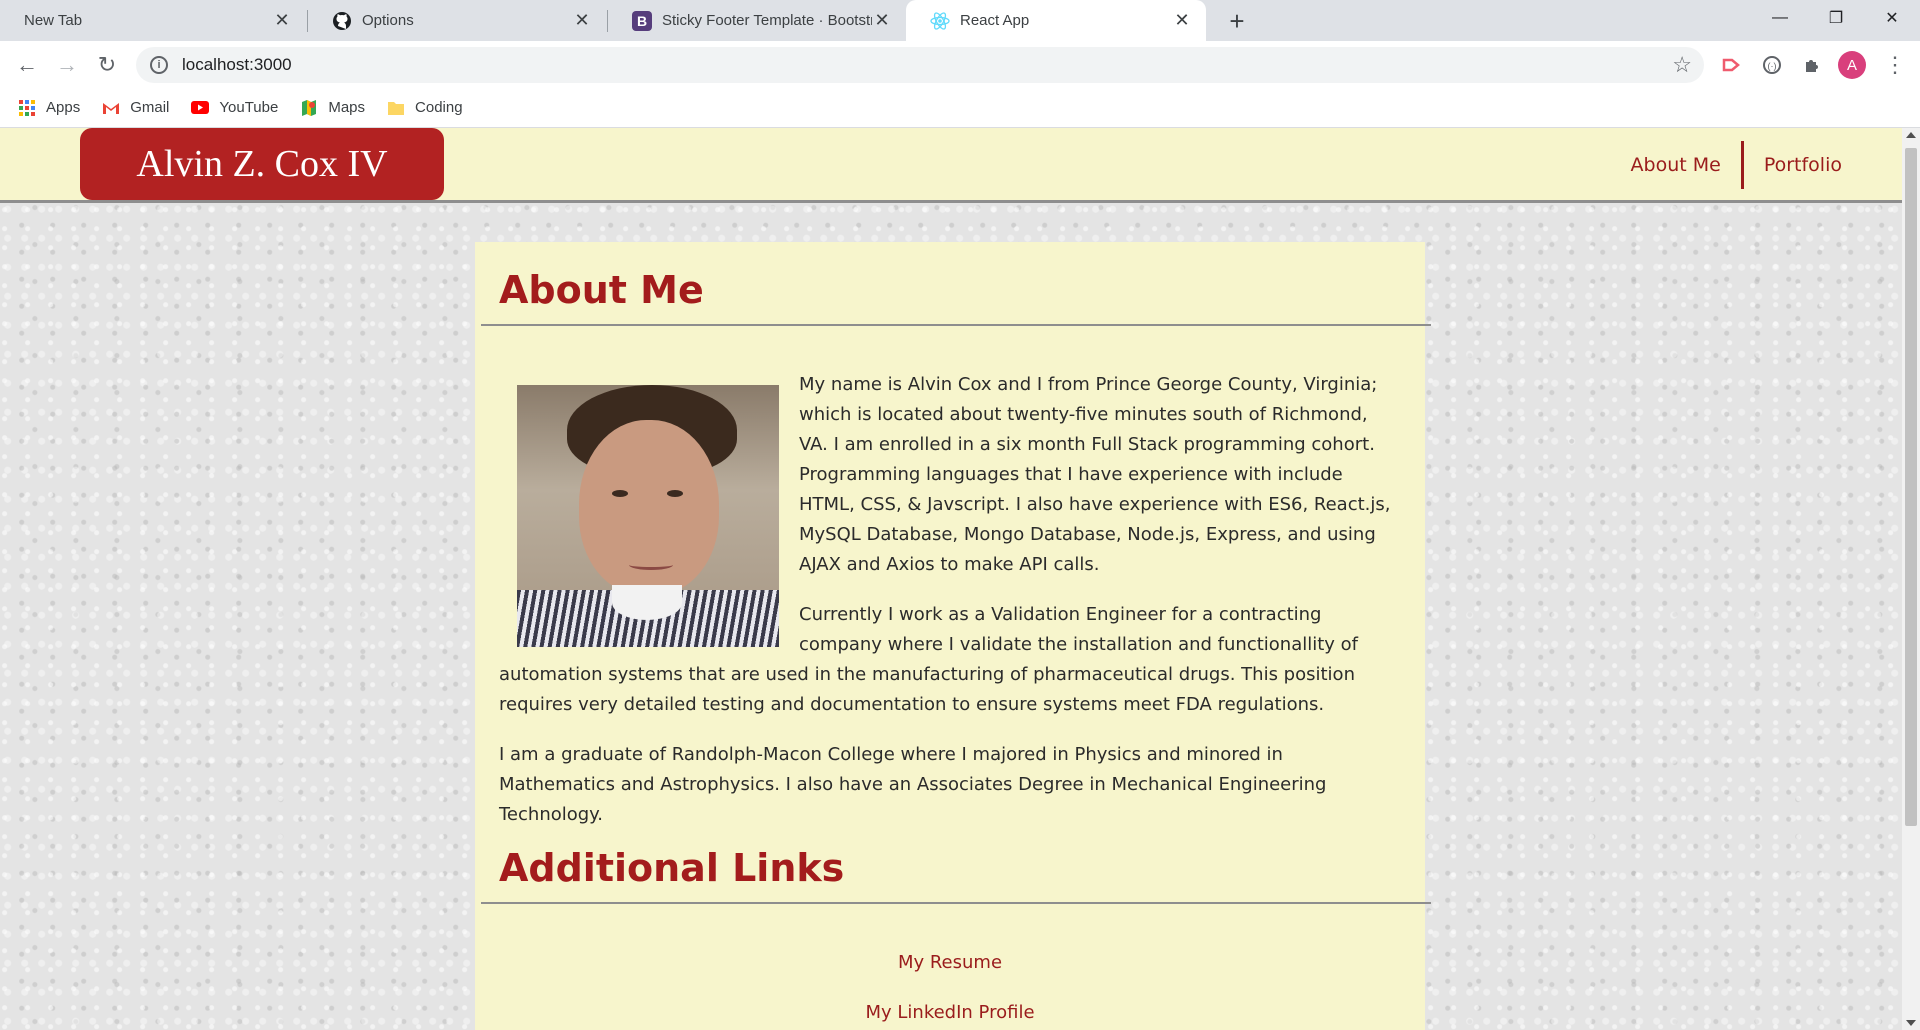  Describe the element at coordinates (1731, 65) in the screenshot. I see `cast-extension-icon` at that location.